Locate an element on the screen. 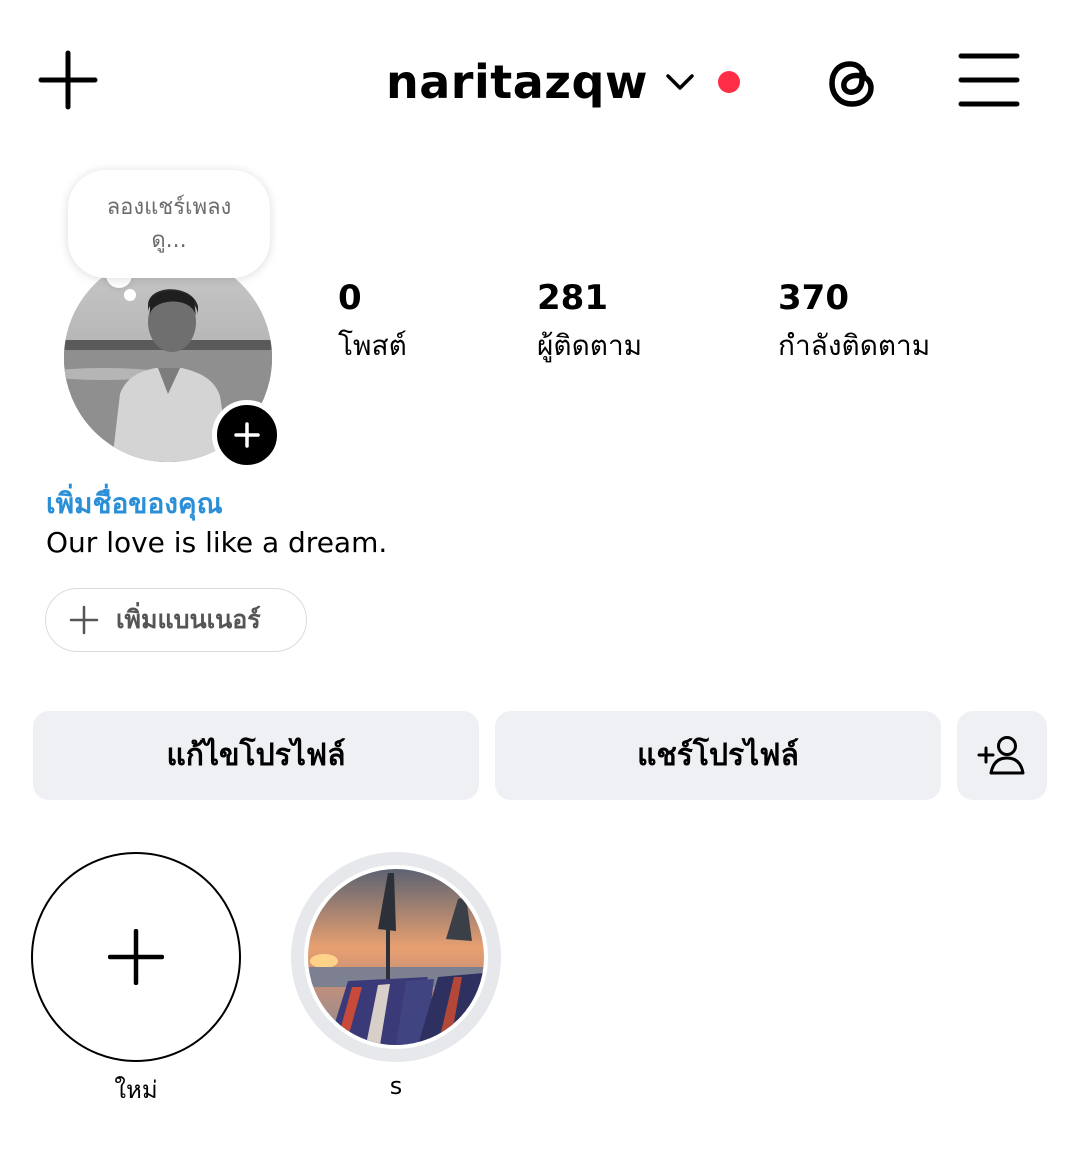 This screenshot has height=1155, width=1080. add-name-link: เพิ่มชื่อของคุณ is located at coordinates (134, 504).